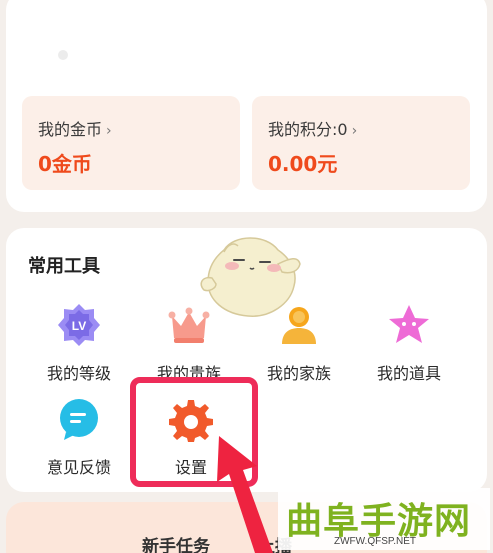  I want to click on common-tools-title: 常用工具, so click(64, 266).